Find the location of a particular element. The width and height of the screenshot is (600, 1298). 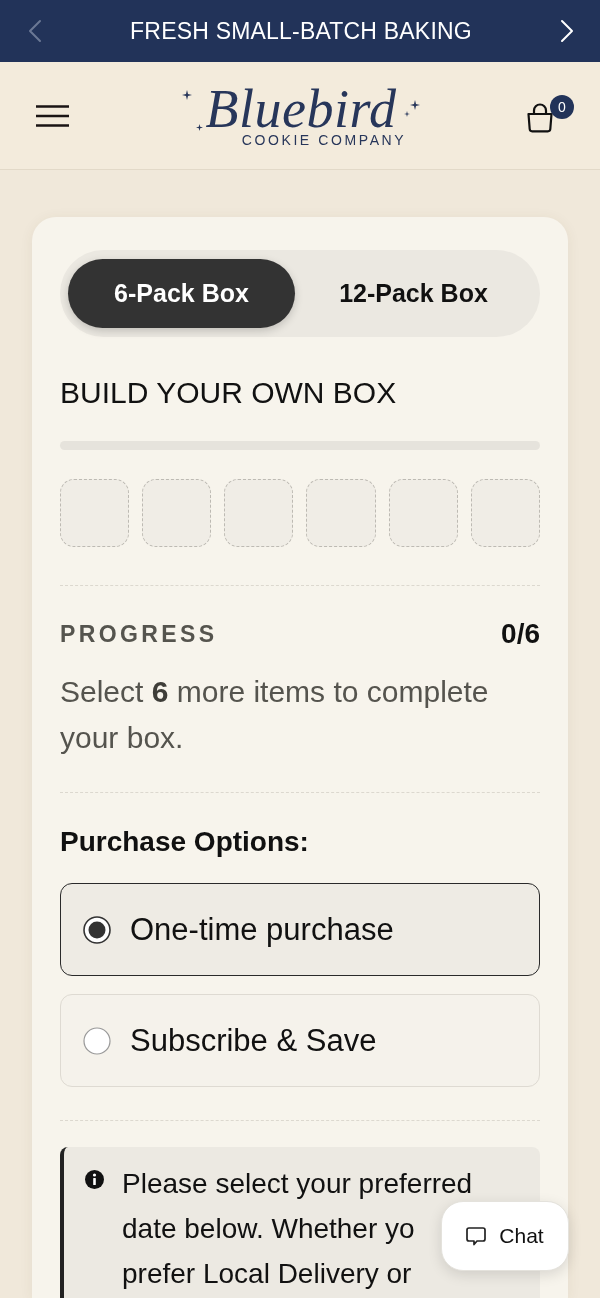

progress-message: Select 6 more items to complete your box. is located at coordinates (275, 715).